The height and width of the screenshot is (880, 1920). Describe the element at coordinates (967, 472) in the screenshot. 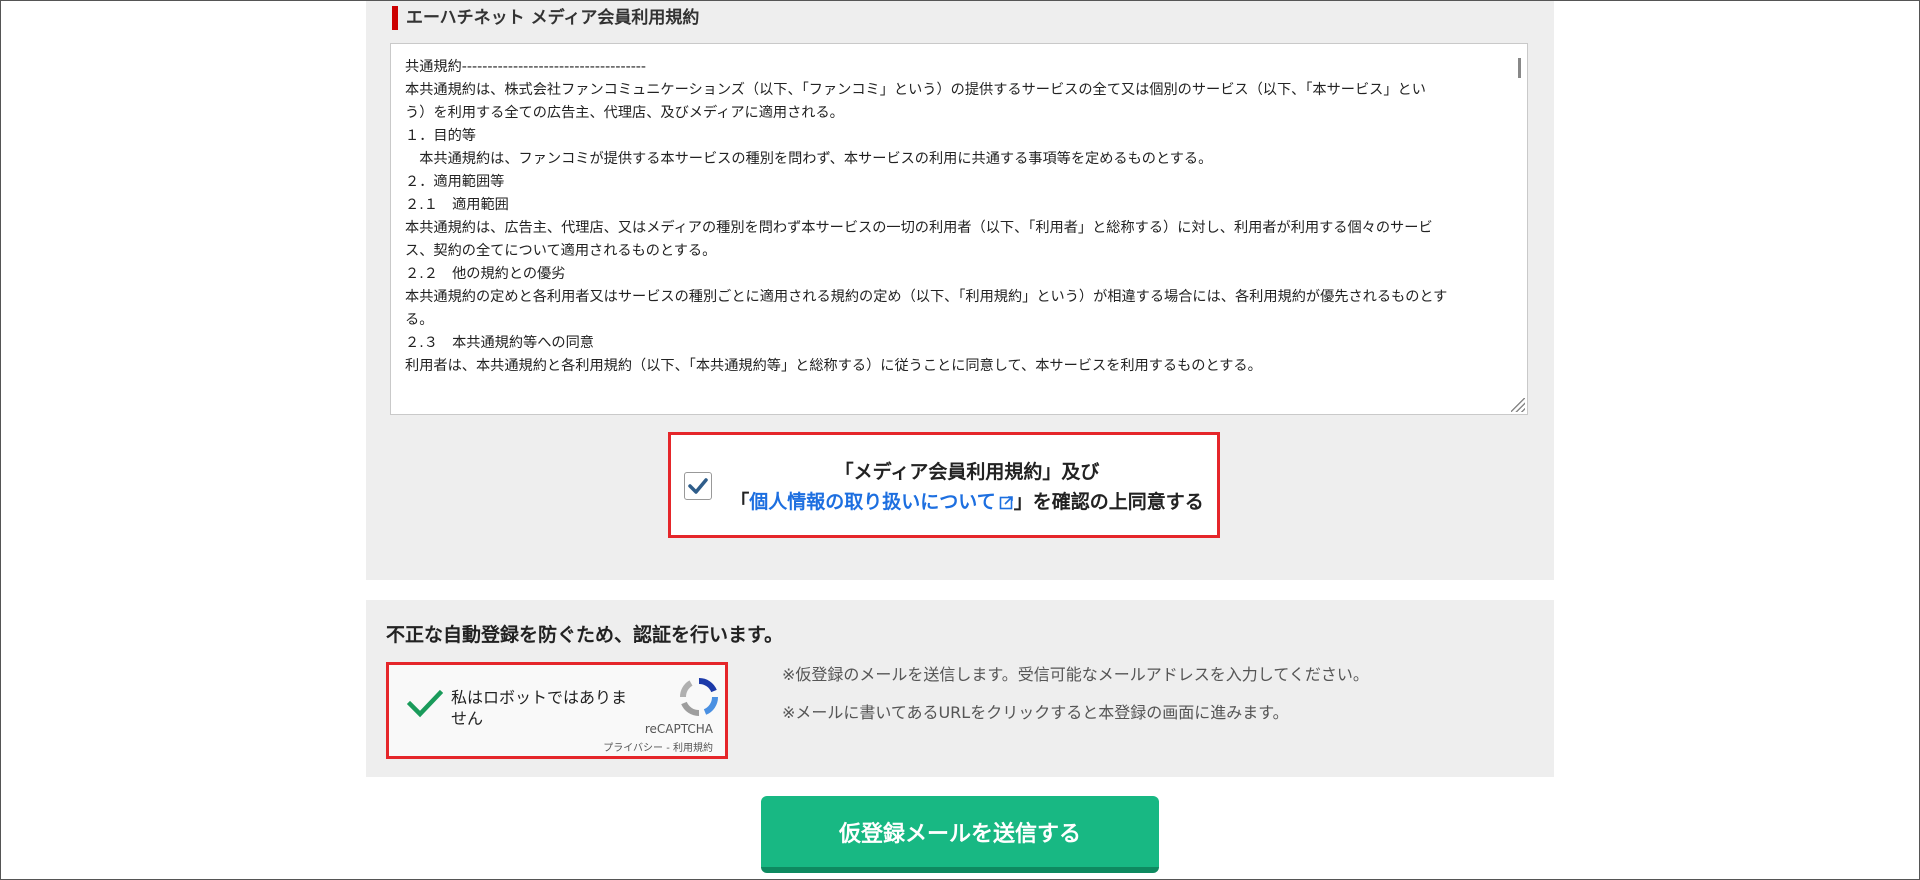

I see `agreement-line1: 「メディア会員利用規約」及び` at that location.